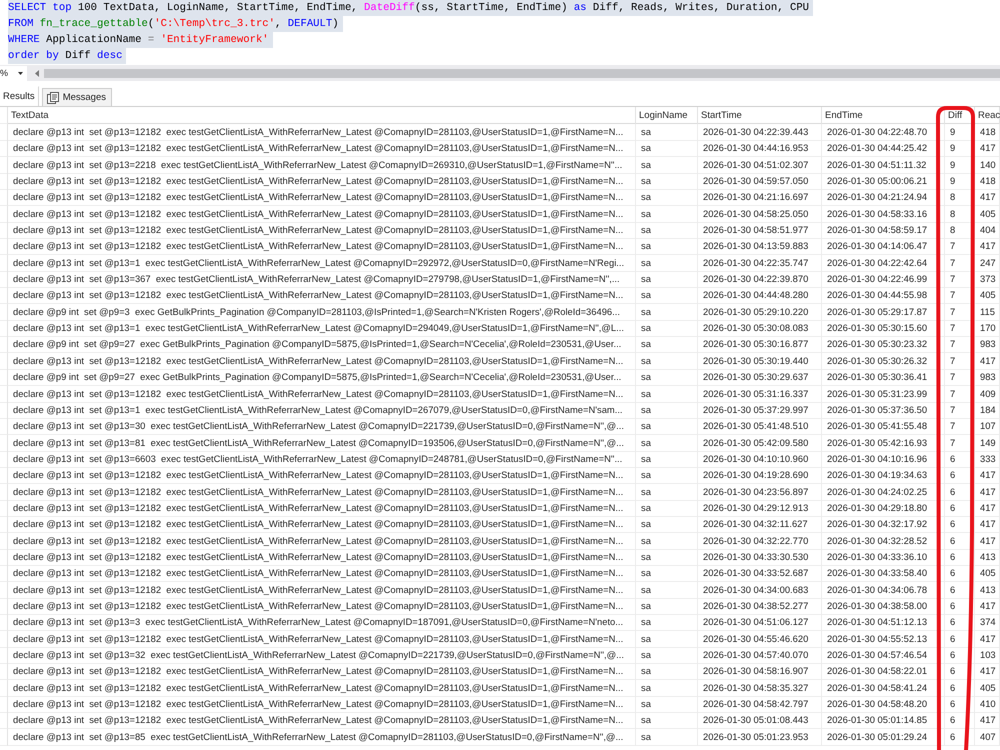 The width and height of the screenshot is (1000, 750). Describe the element at coordinates (760, 231) in the screenshot. I see `table-cell: 2026-01-30 04:58:51.977` at that location.